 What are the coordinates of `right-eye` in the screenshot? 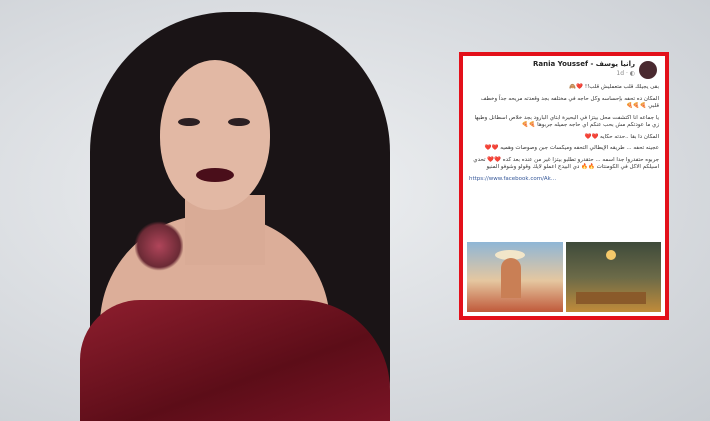 It's located at (239, 122).